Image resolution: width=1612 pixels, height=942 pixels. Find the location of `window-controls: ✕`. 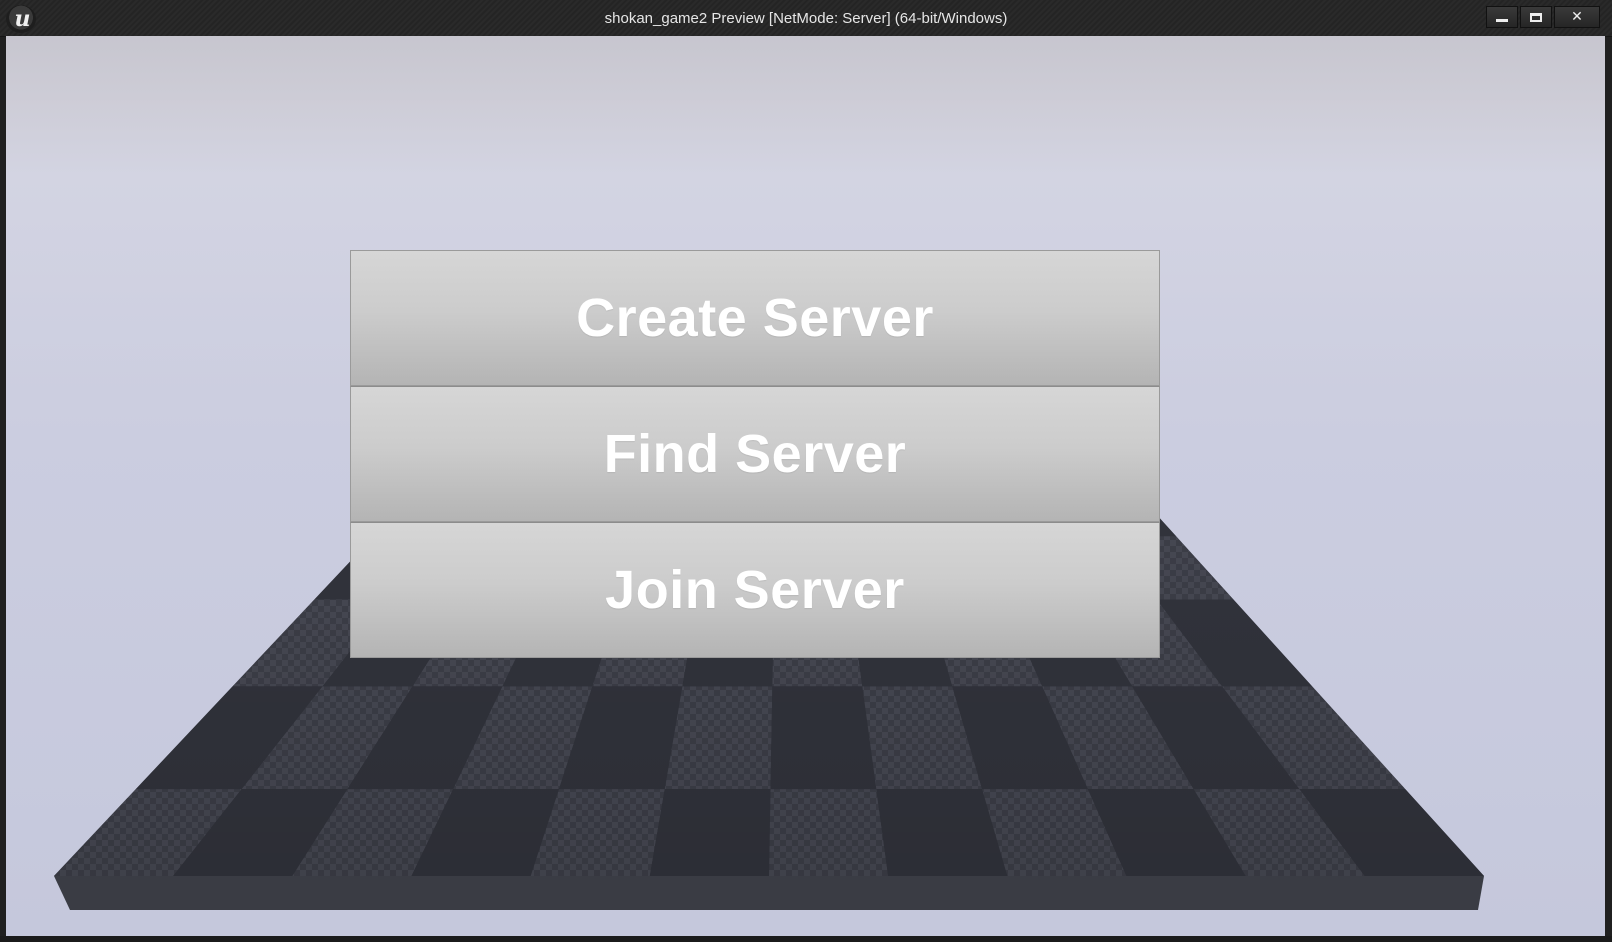

window-controls: ✕ is located at coordinates (1543, 17).